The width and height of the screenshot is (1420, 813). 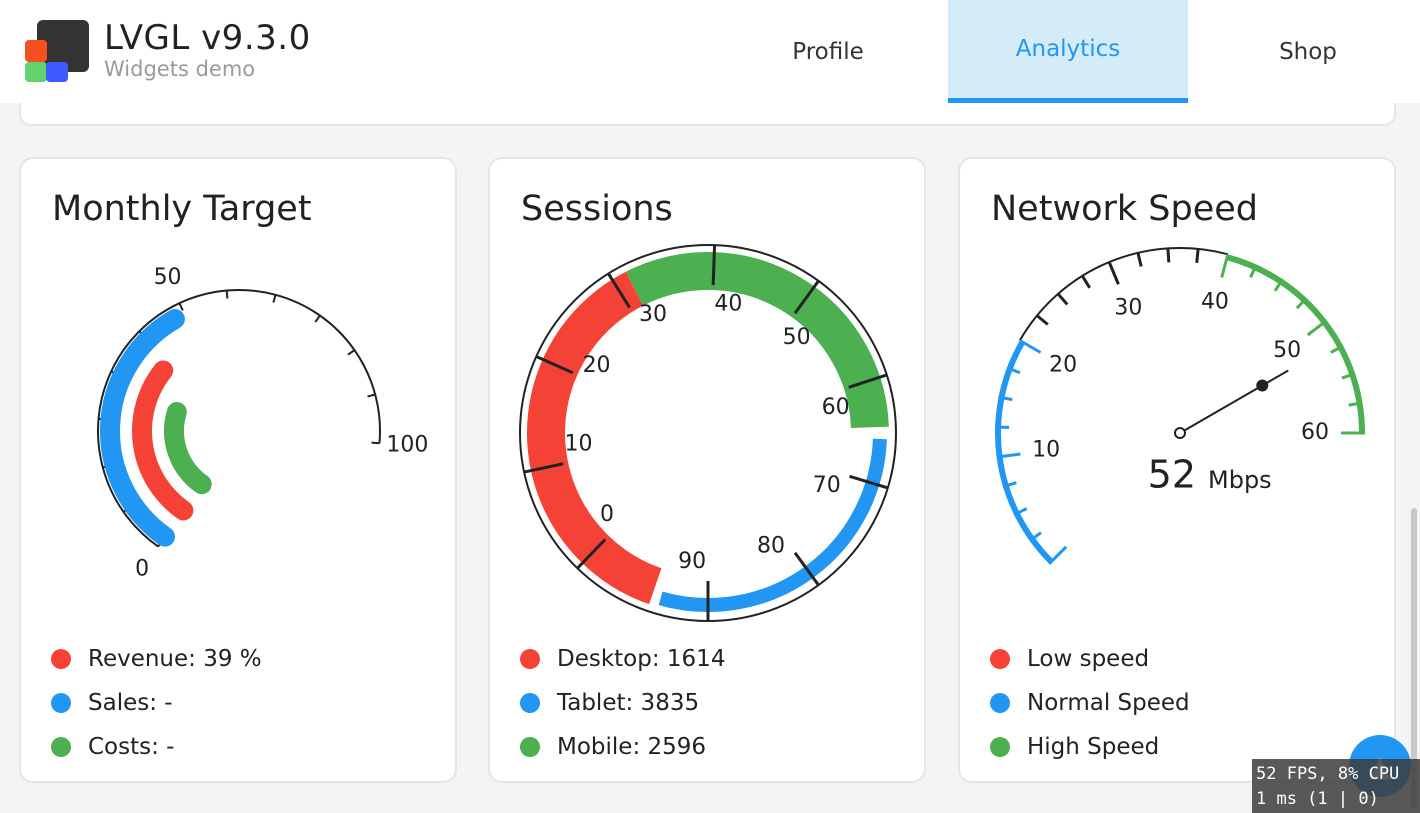 I want to click on legend-item: Normal Speed, so click(x=1090, y=703).